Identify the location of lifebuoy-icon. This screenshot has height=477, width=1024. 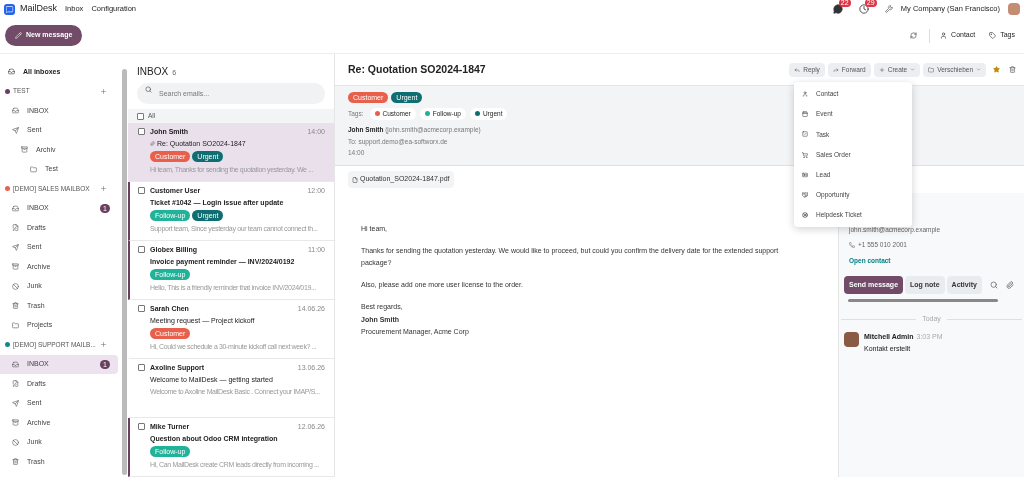
(805, 215).